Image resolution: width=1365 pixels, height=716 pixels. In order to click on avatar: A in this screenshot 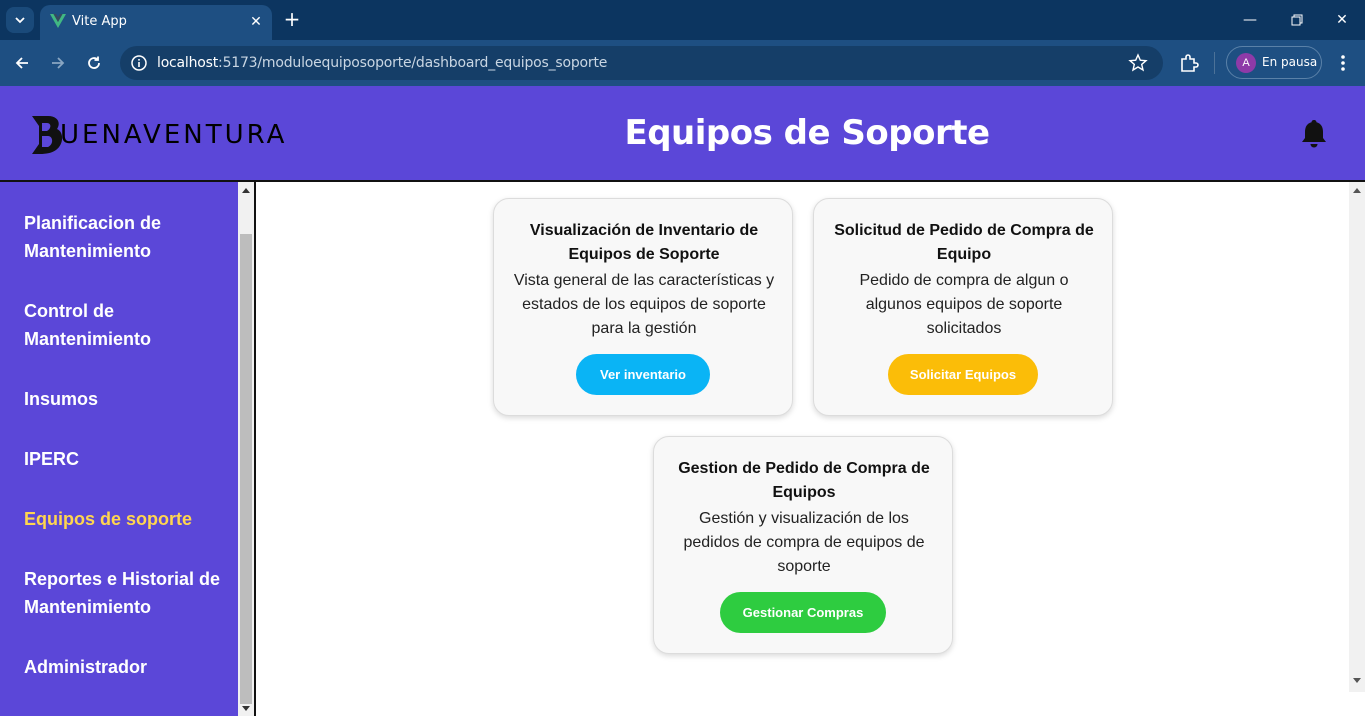, I will do `click(1246, 63)`.